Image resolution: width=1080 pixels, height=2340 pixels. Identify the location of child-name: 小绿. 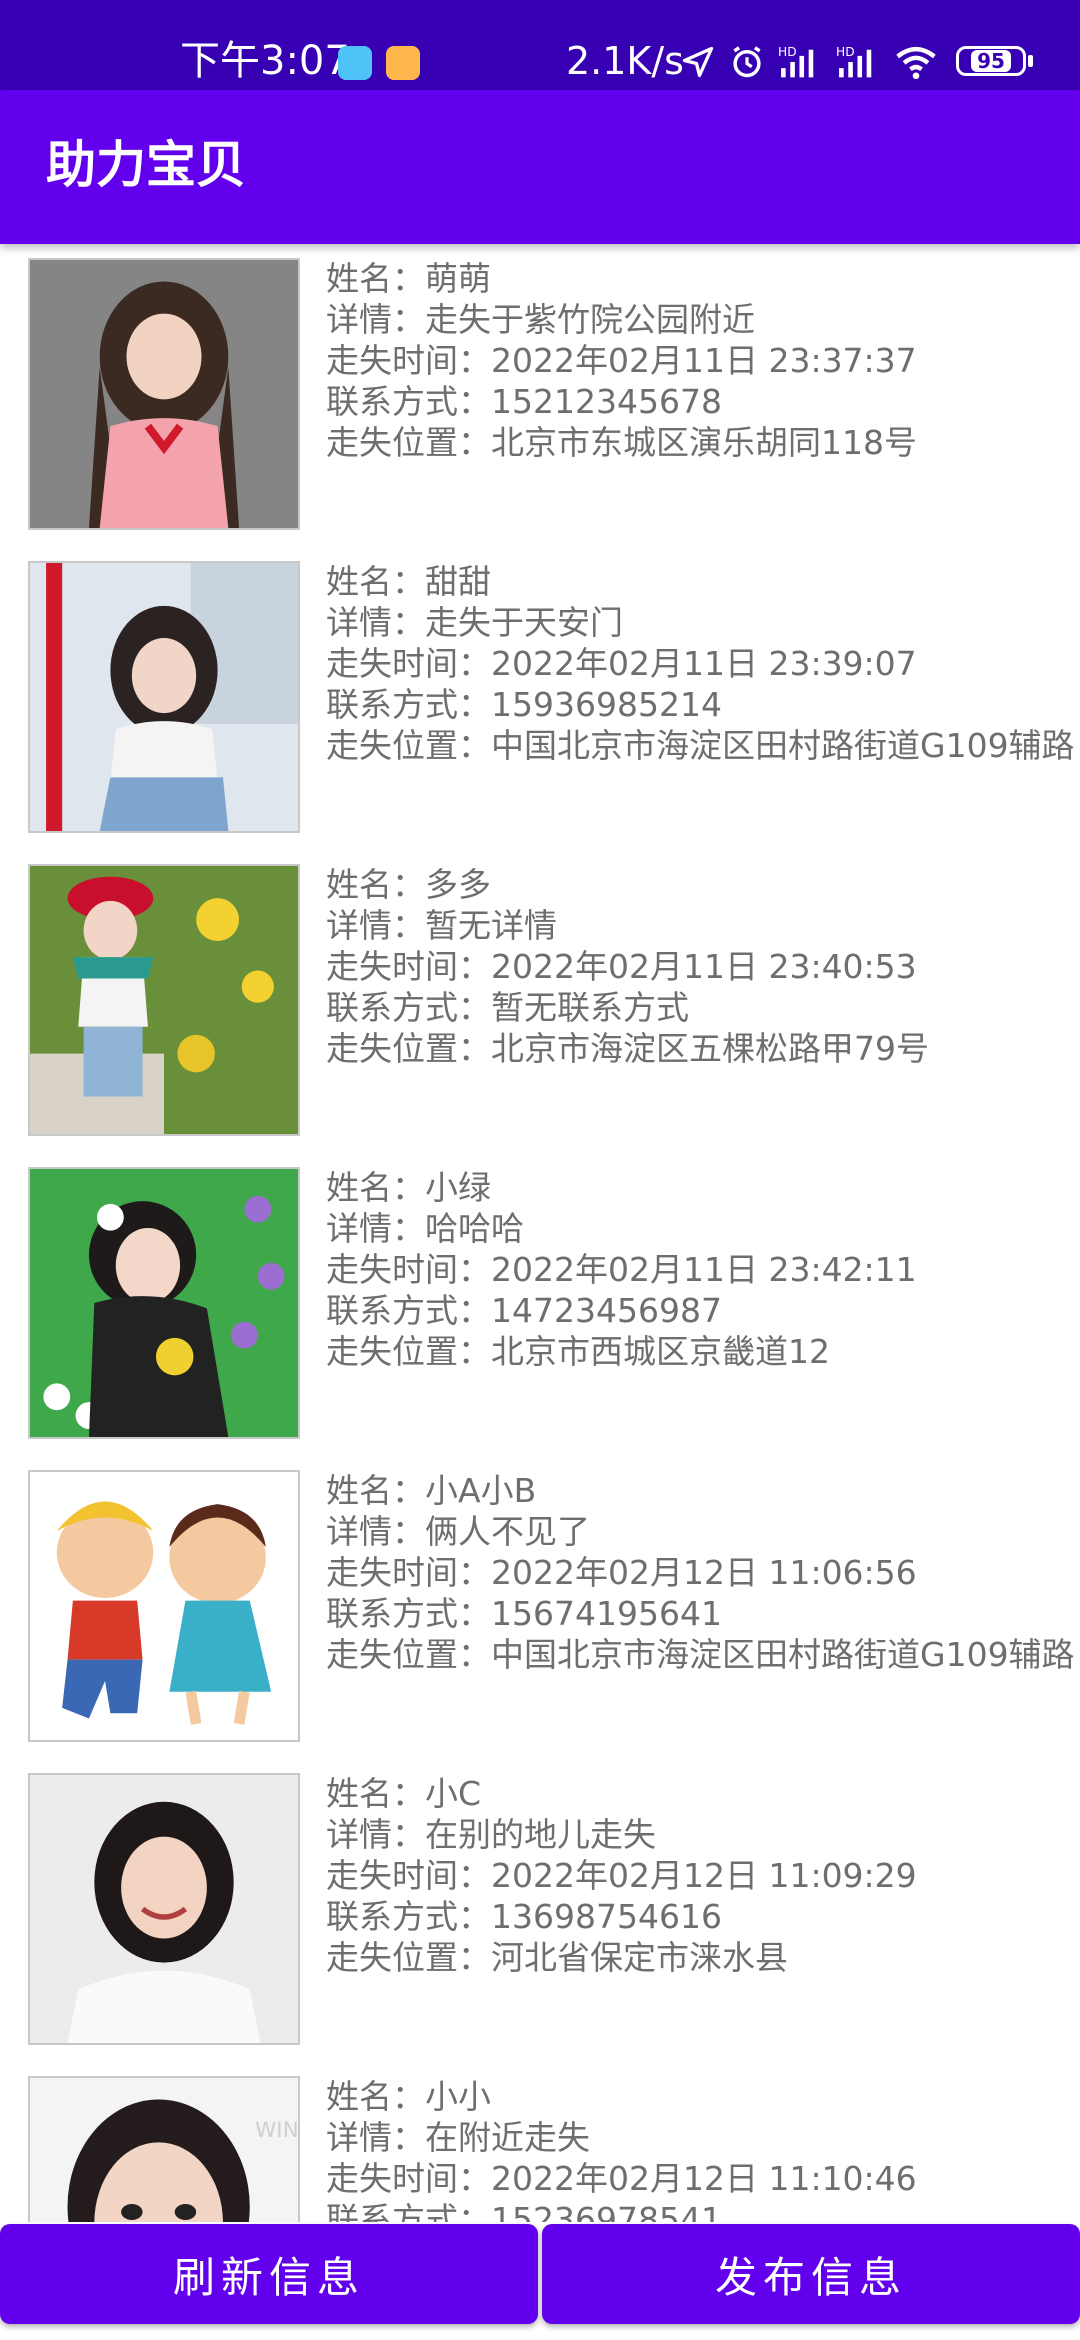
(458, 1187).